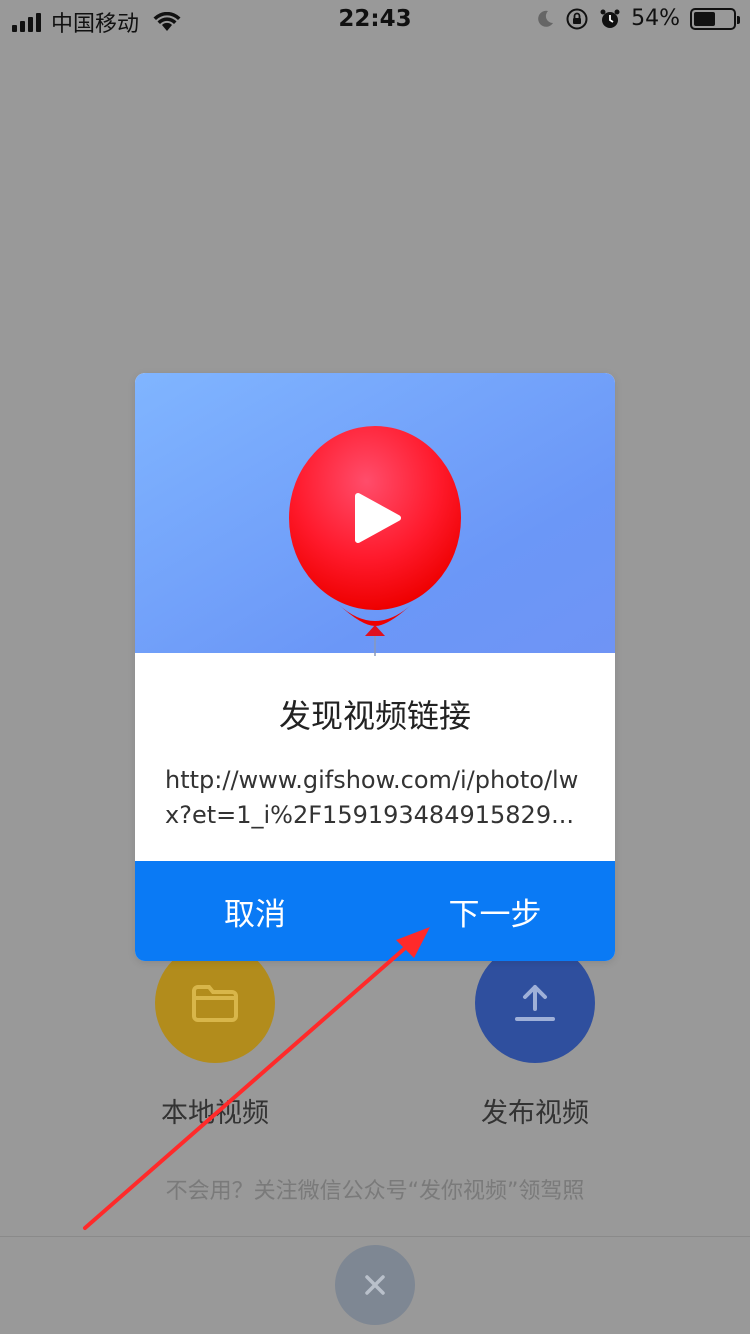  I want to click on dialog-title: 发现视频链接, so click(374, 716).